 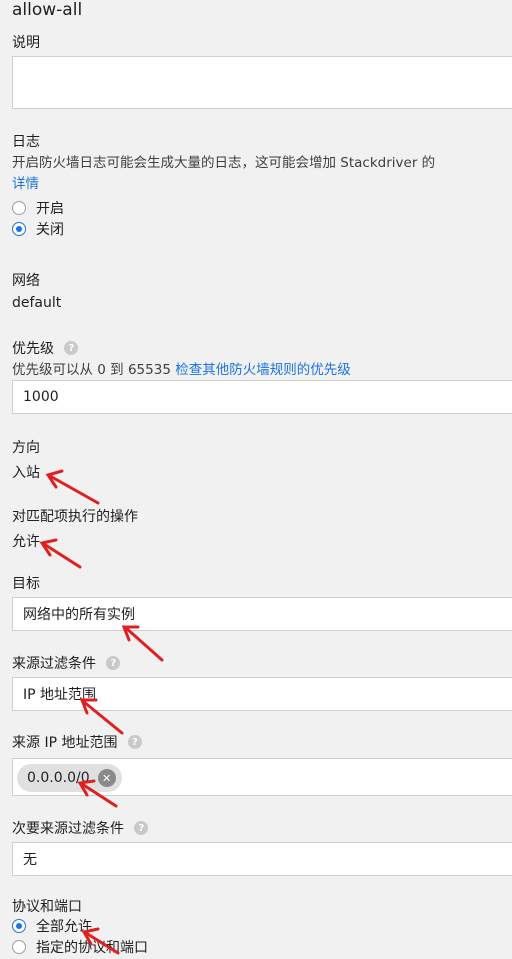 What do you see at coordinates (26, 43) in the screenshot?
I see `description-label: 说明` at bounding box center [26, 43].